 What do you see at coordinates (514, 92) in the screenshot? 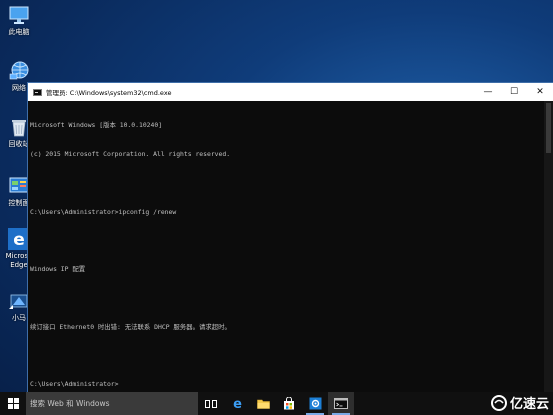
I see `maximize-button: ☐` at bounding box center [514, 92].